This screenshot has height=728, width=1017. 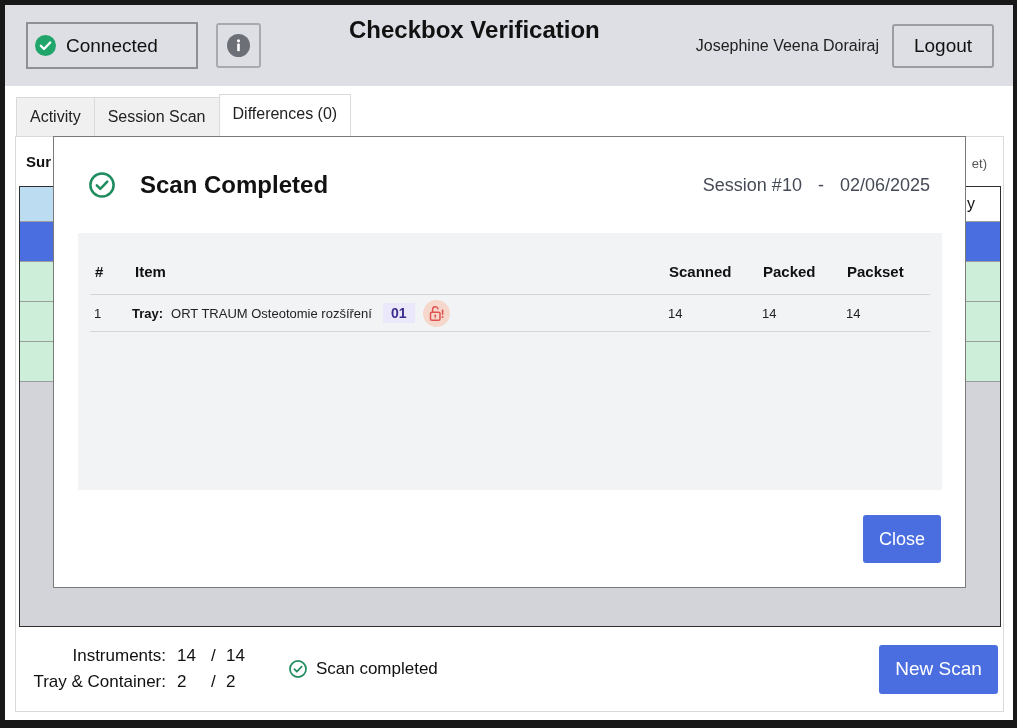 I want to click on column-header: Packset, so click(x=875, y=271).